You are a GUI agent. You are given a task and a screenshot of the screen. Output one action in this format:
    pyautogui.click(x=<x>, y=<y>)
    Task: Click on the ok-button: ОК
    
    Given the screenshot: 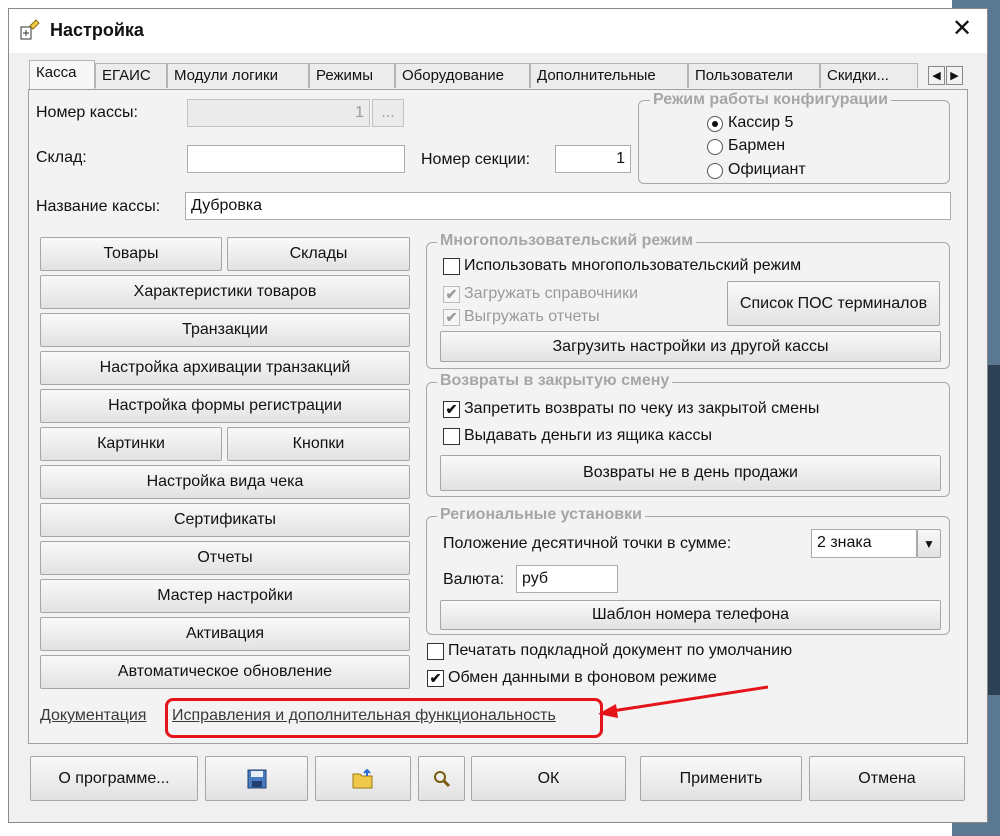 What is the action you would take?
    pyautogui.click(x=548, y=778)
    